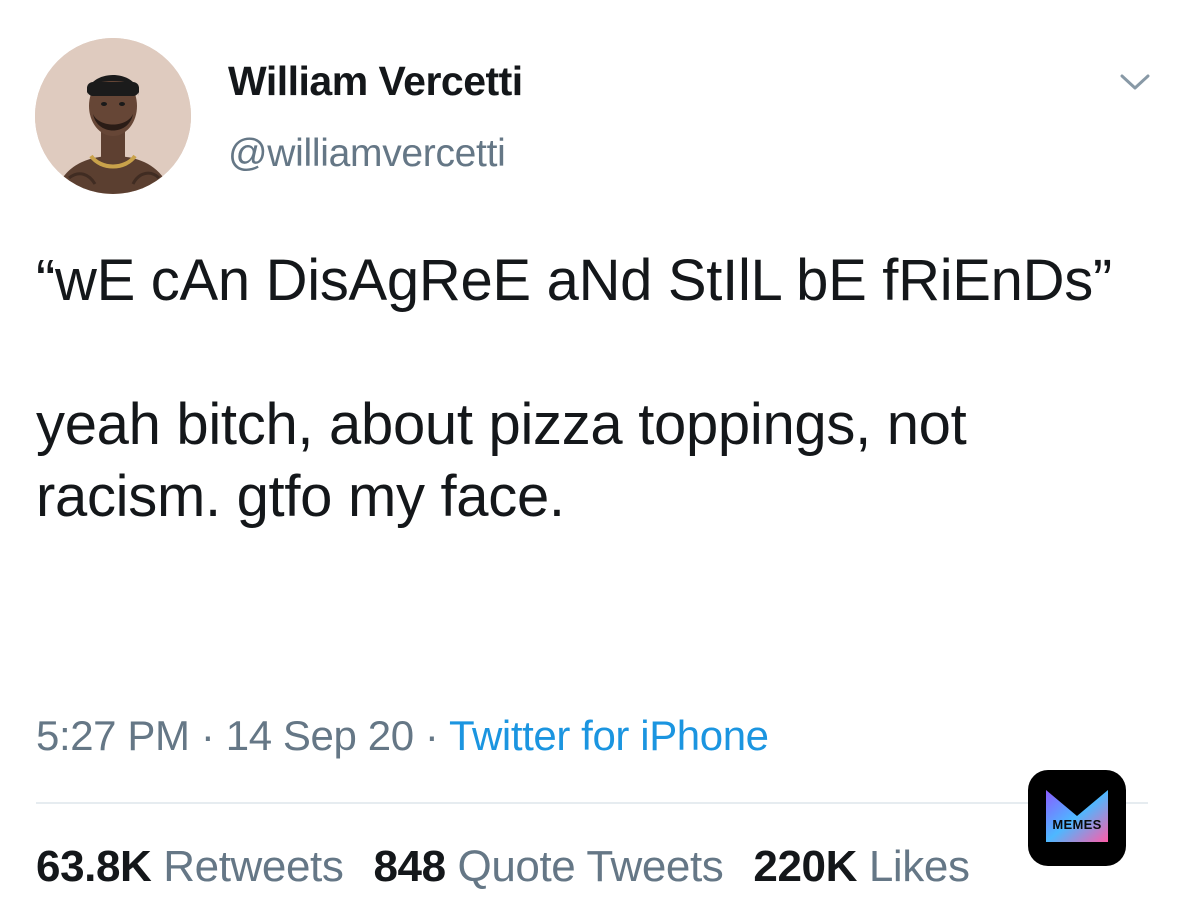  I want to click on tweet-meta: 5:27 PM · 14 Sep 20 · Twitter for iPhone, so click(402, 736).